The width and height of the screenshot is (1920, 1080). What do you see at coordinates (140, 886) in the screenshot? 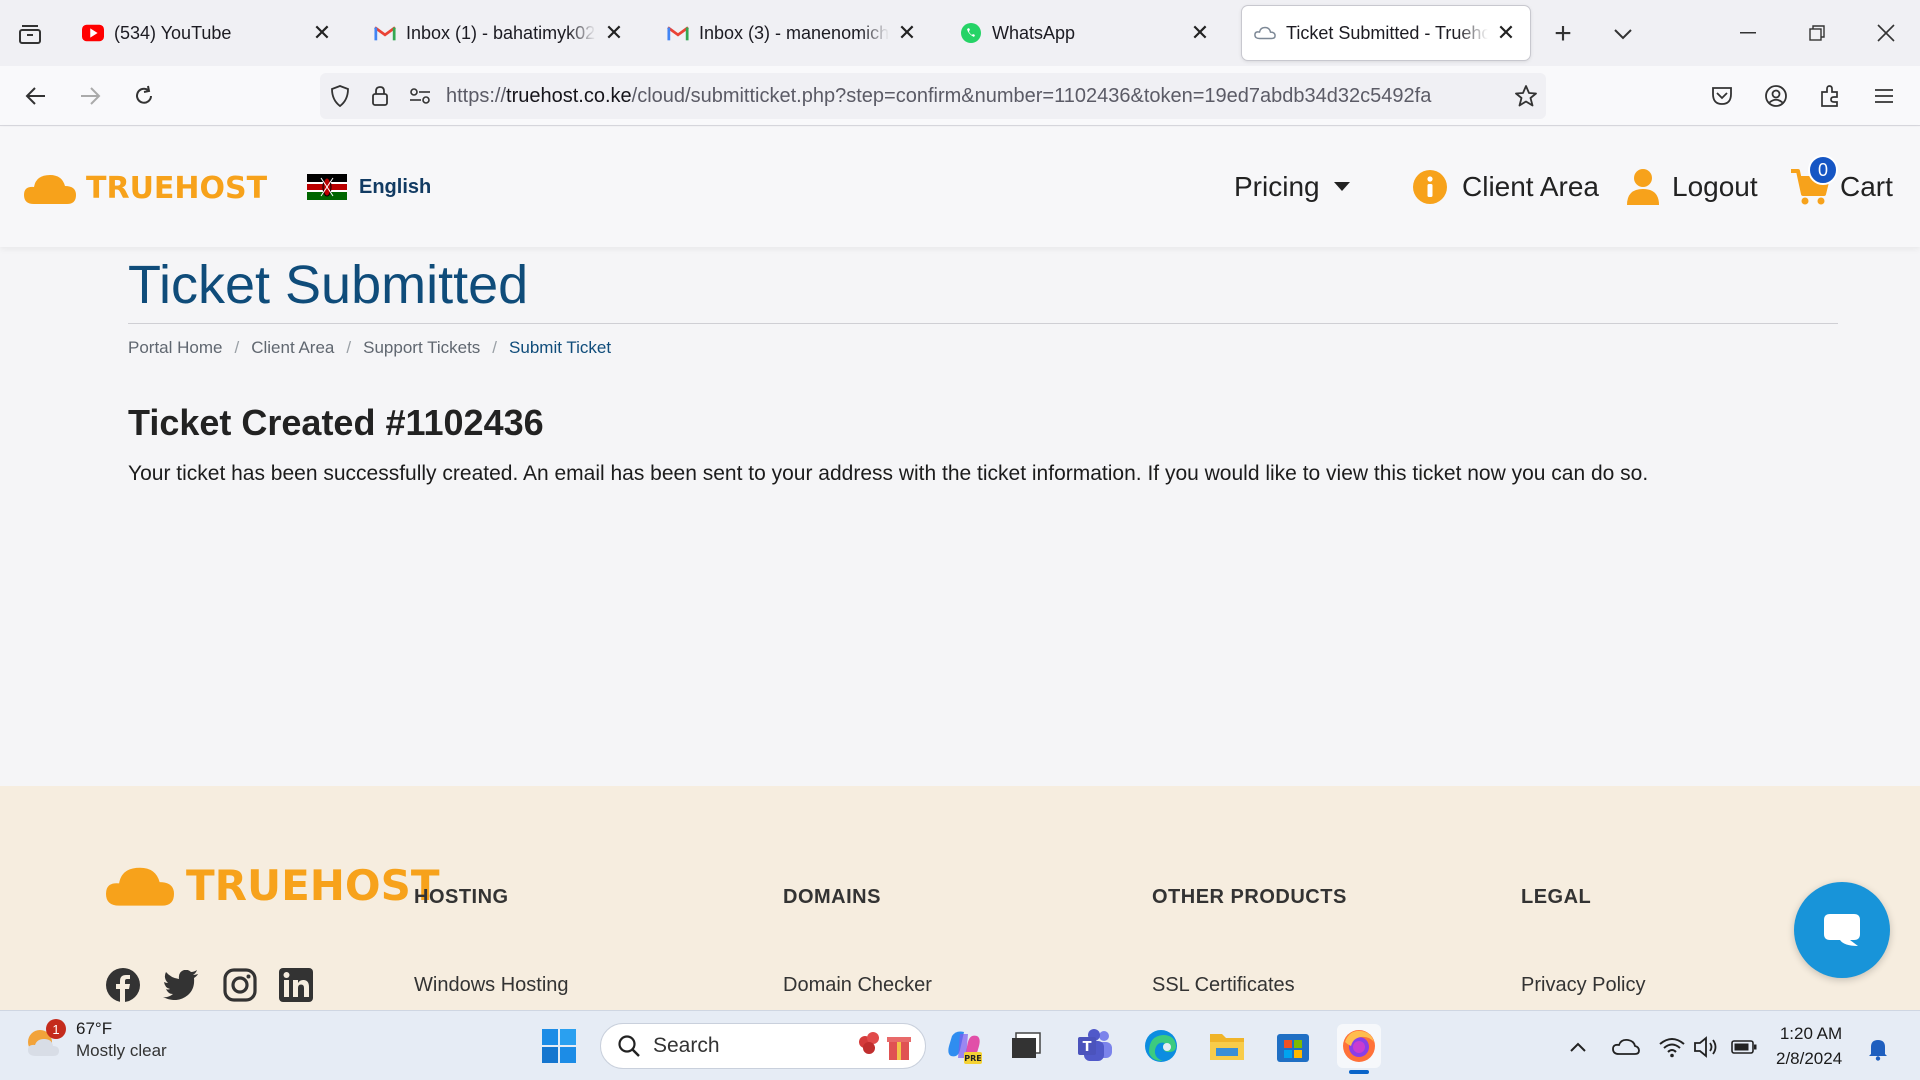
I see `cloud-logo-icon` at bounding box center [140, 886].